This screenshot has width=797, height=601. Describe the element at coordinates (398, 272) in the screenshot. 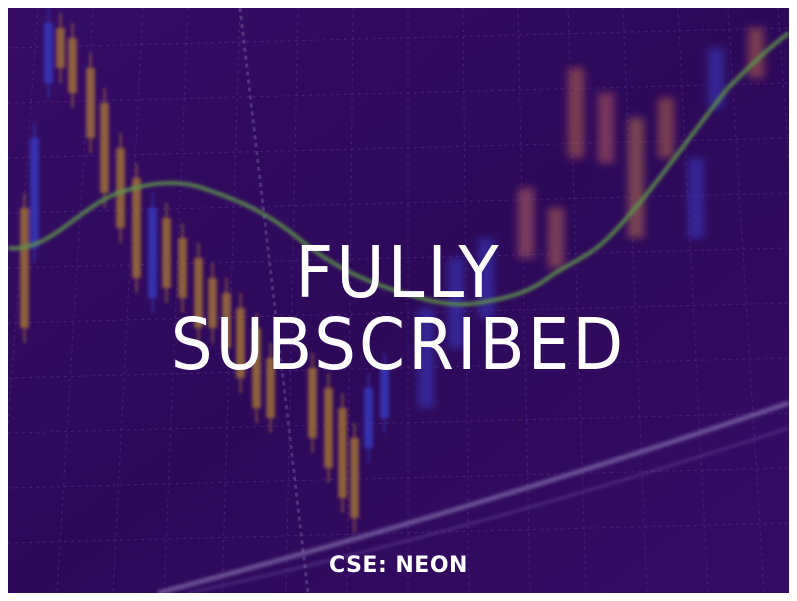

I see `headline-line-1: FULLY` at that location.